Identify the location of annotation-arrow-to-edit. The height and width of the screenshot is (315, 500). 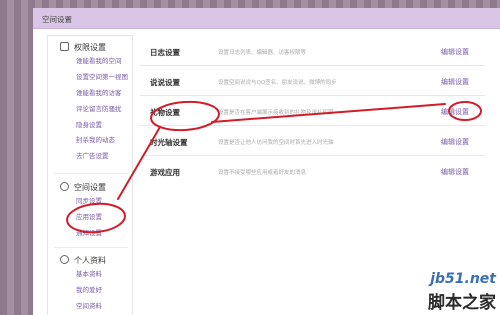
(328, 113).